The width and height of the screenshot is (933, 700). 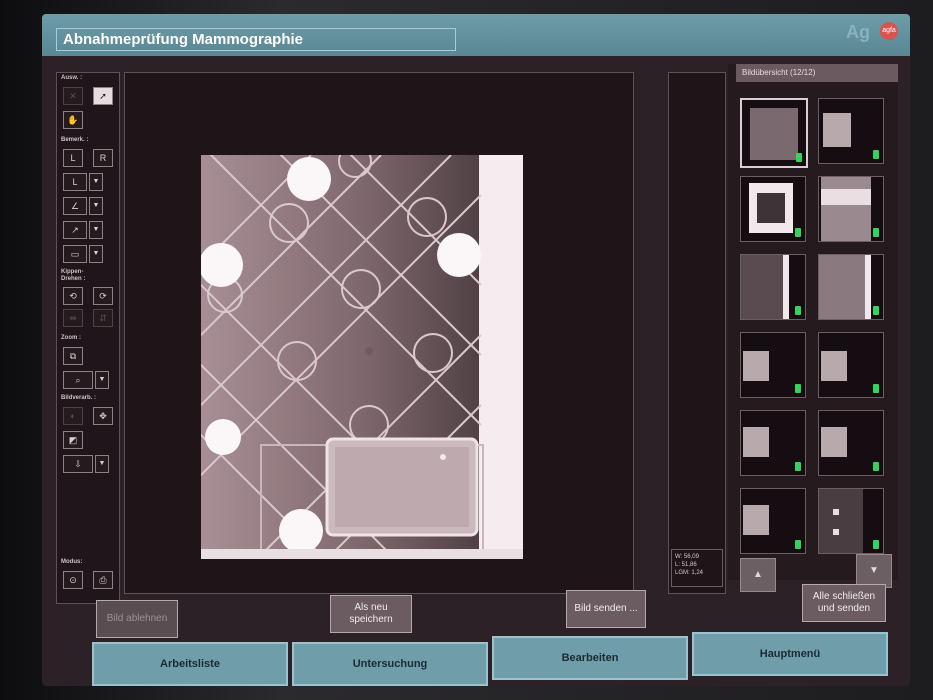 I want to click on magnifier-icon: ⌕, so click(x=78, y=380).